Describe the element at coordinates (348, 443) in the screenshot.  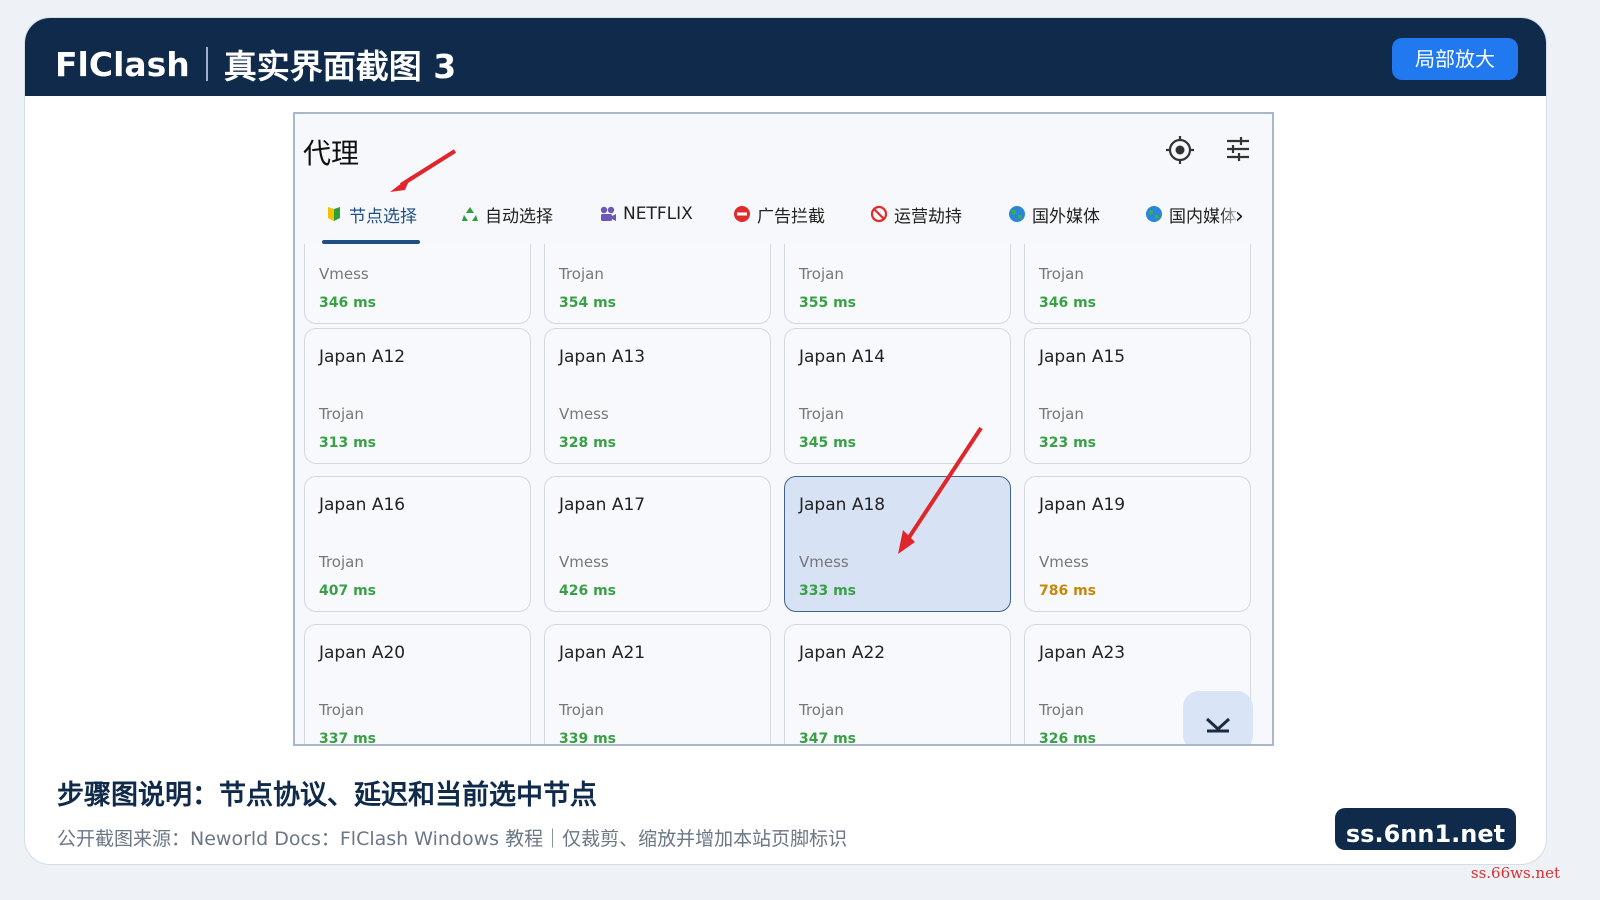
I see `node-delay: 313 ms` at that location.